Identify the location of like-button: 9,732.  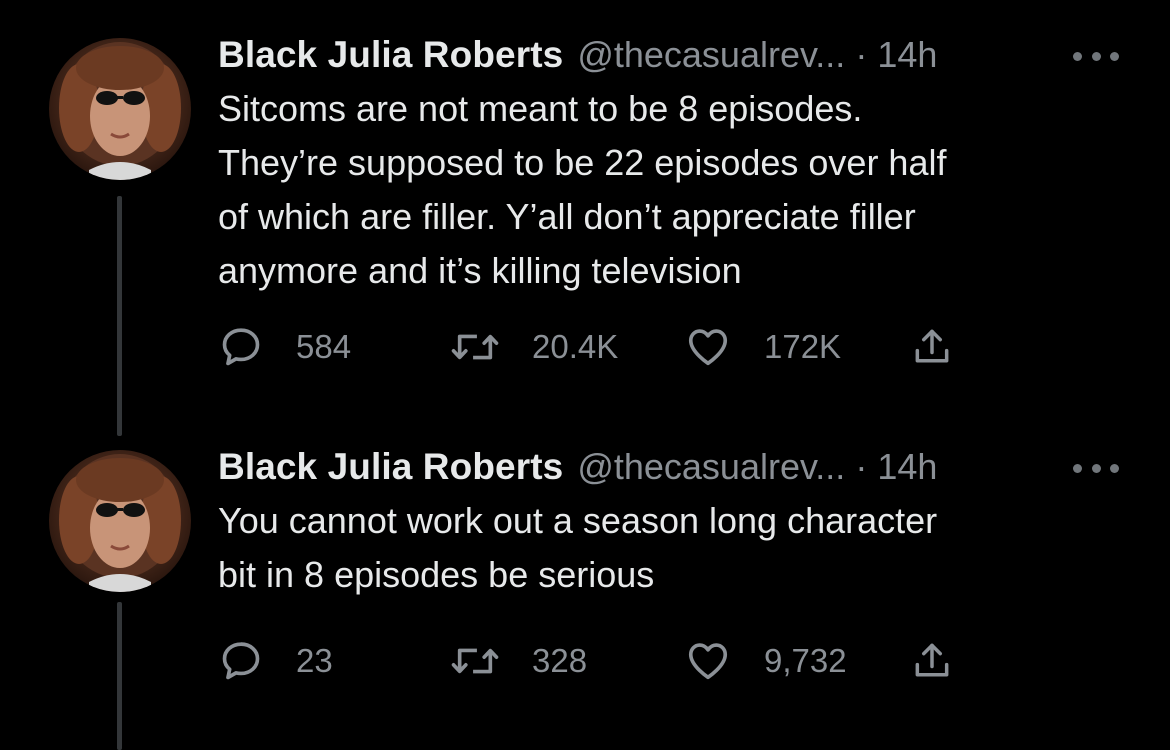
(765, 661).